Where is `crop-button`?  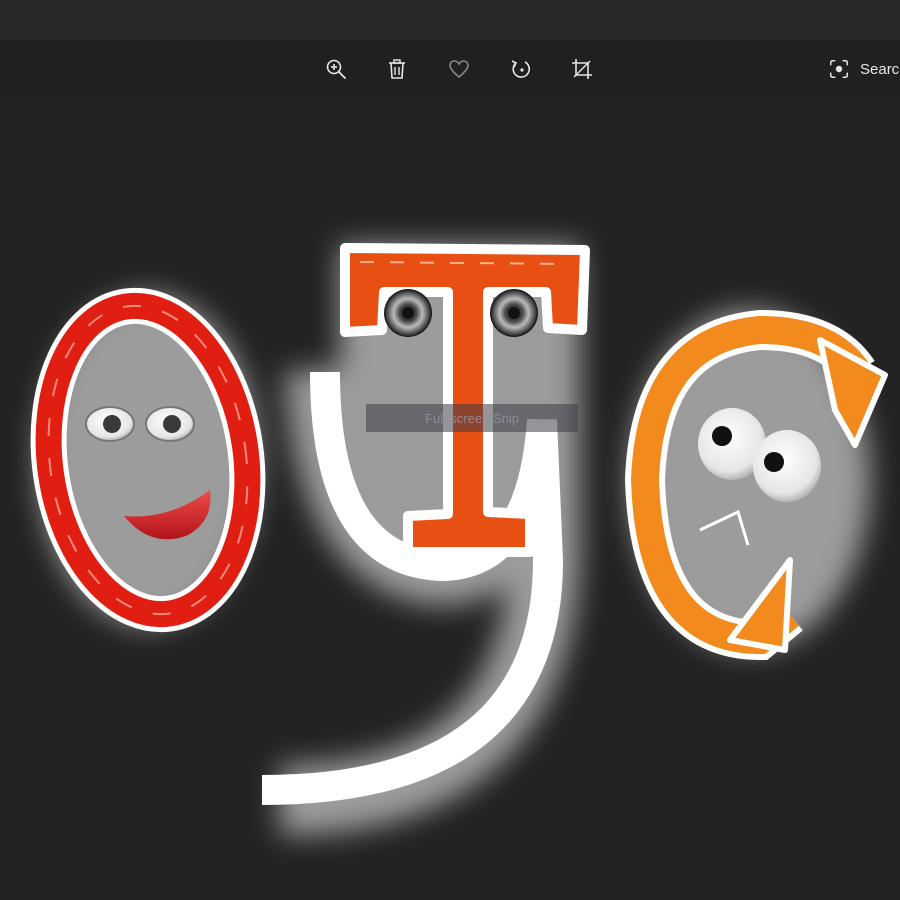 crop-button is located at coordinates (582, 69).